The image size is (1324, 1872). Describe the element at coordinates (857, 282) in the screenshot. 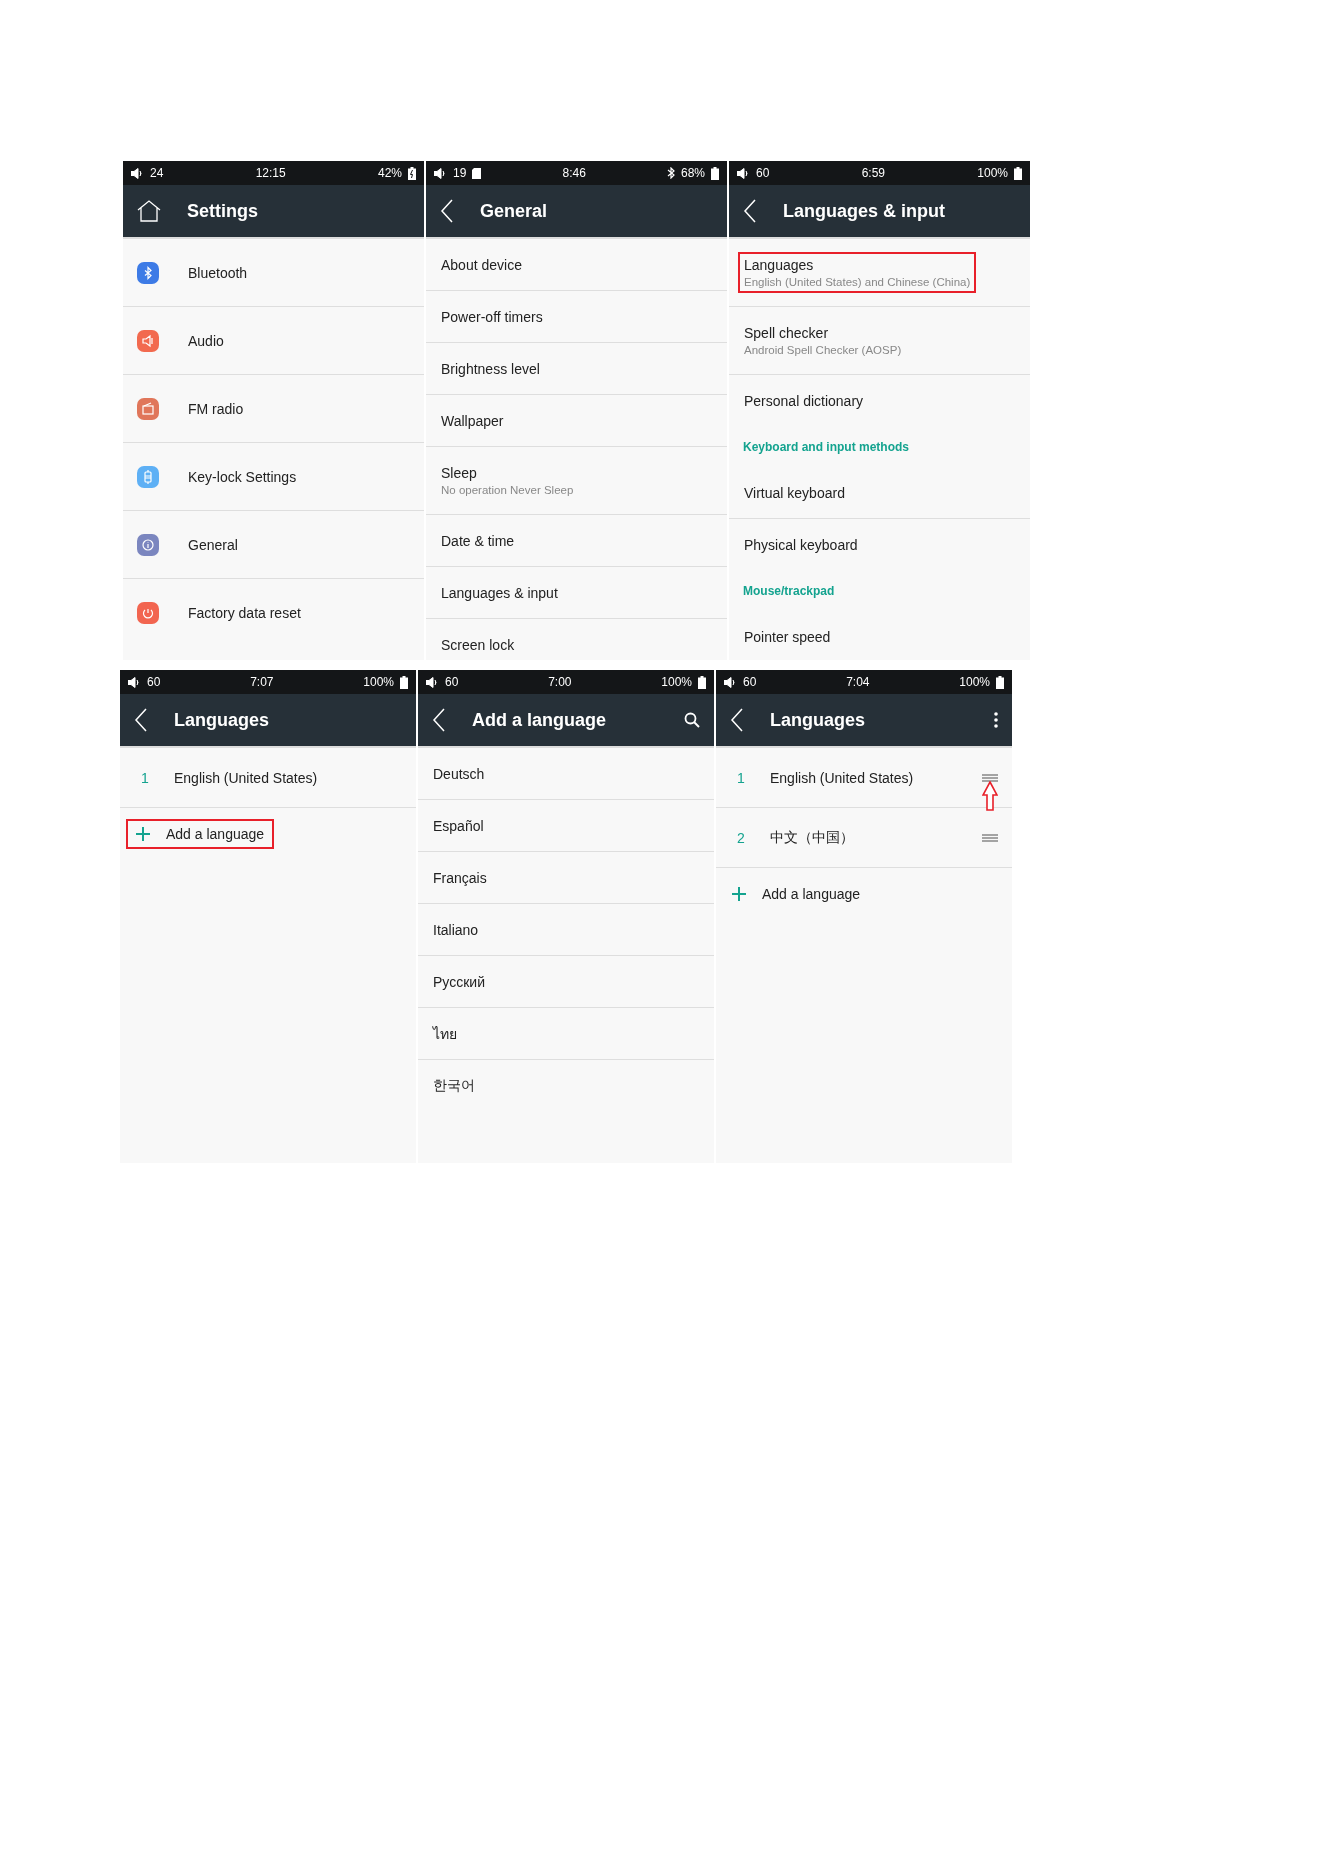

I see `item-summary: English (United States) and Chinese (China)` at that location.